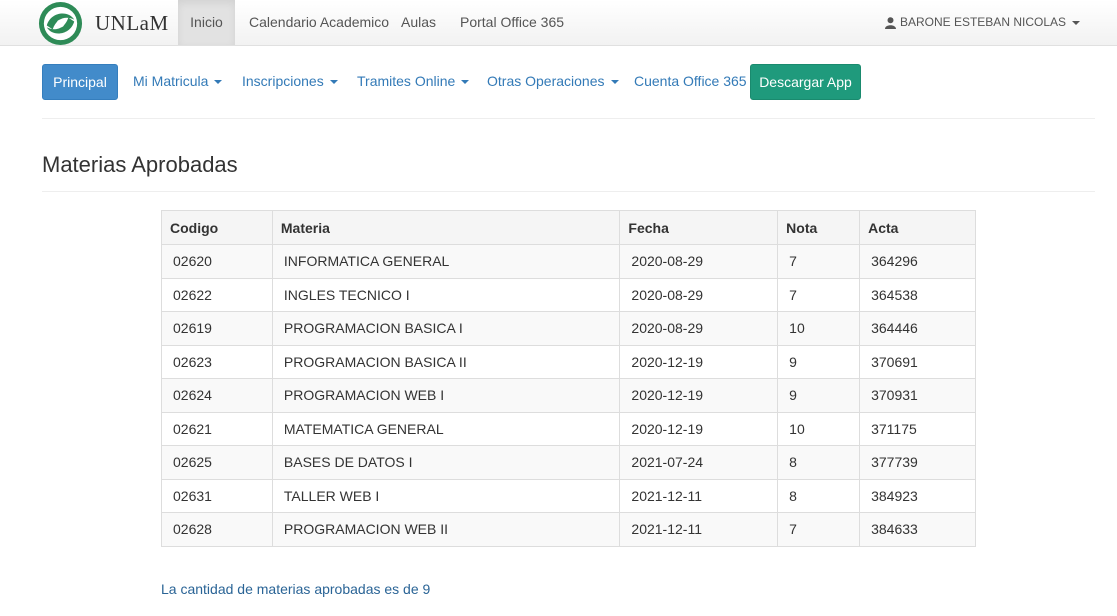  I want to click on cell-codigo: 02624, so click(217, 395).